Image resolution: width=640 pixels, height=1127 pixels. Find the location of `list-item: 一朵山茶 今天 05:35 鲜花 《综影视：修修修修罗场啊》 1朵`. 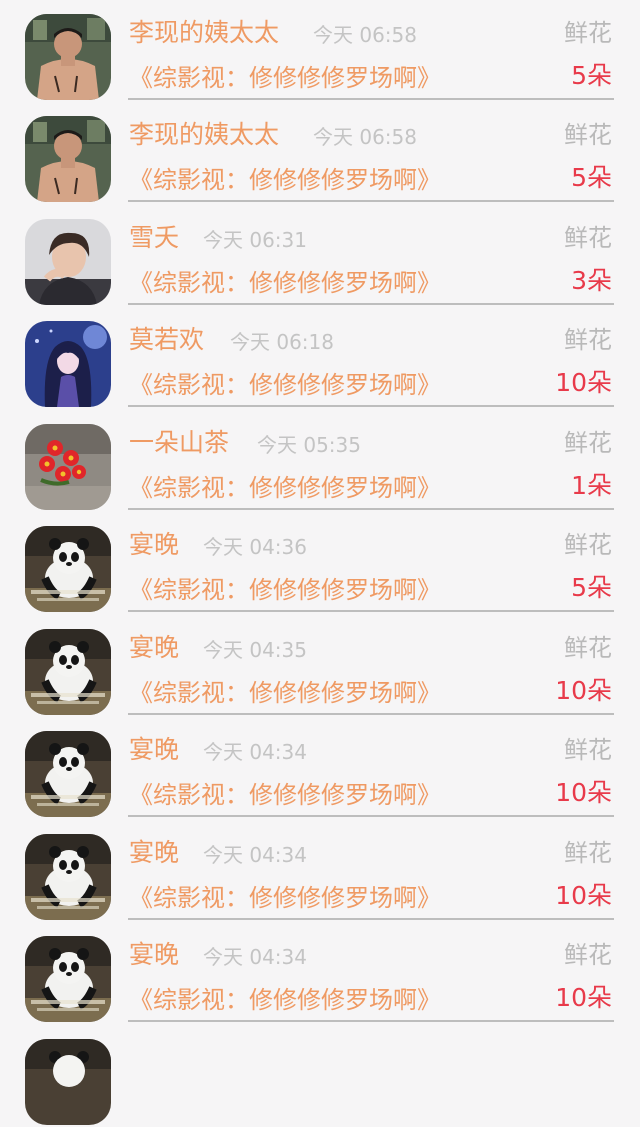

list-item: 一朵山茶 今天 05:35 鲜花 《综影视：修修修修罗场啊》 1朵 is located at coordinates (320, 461).